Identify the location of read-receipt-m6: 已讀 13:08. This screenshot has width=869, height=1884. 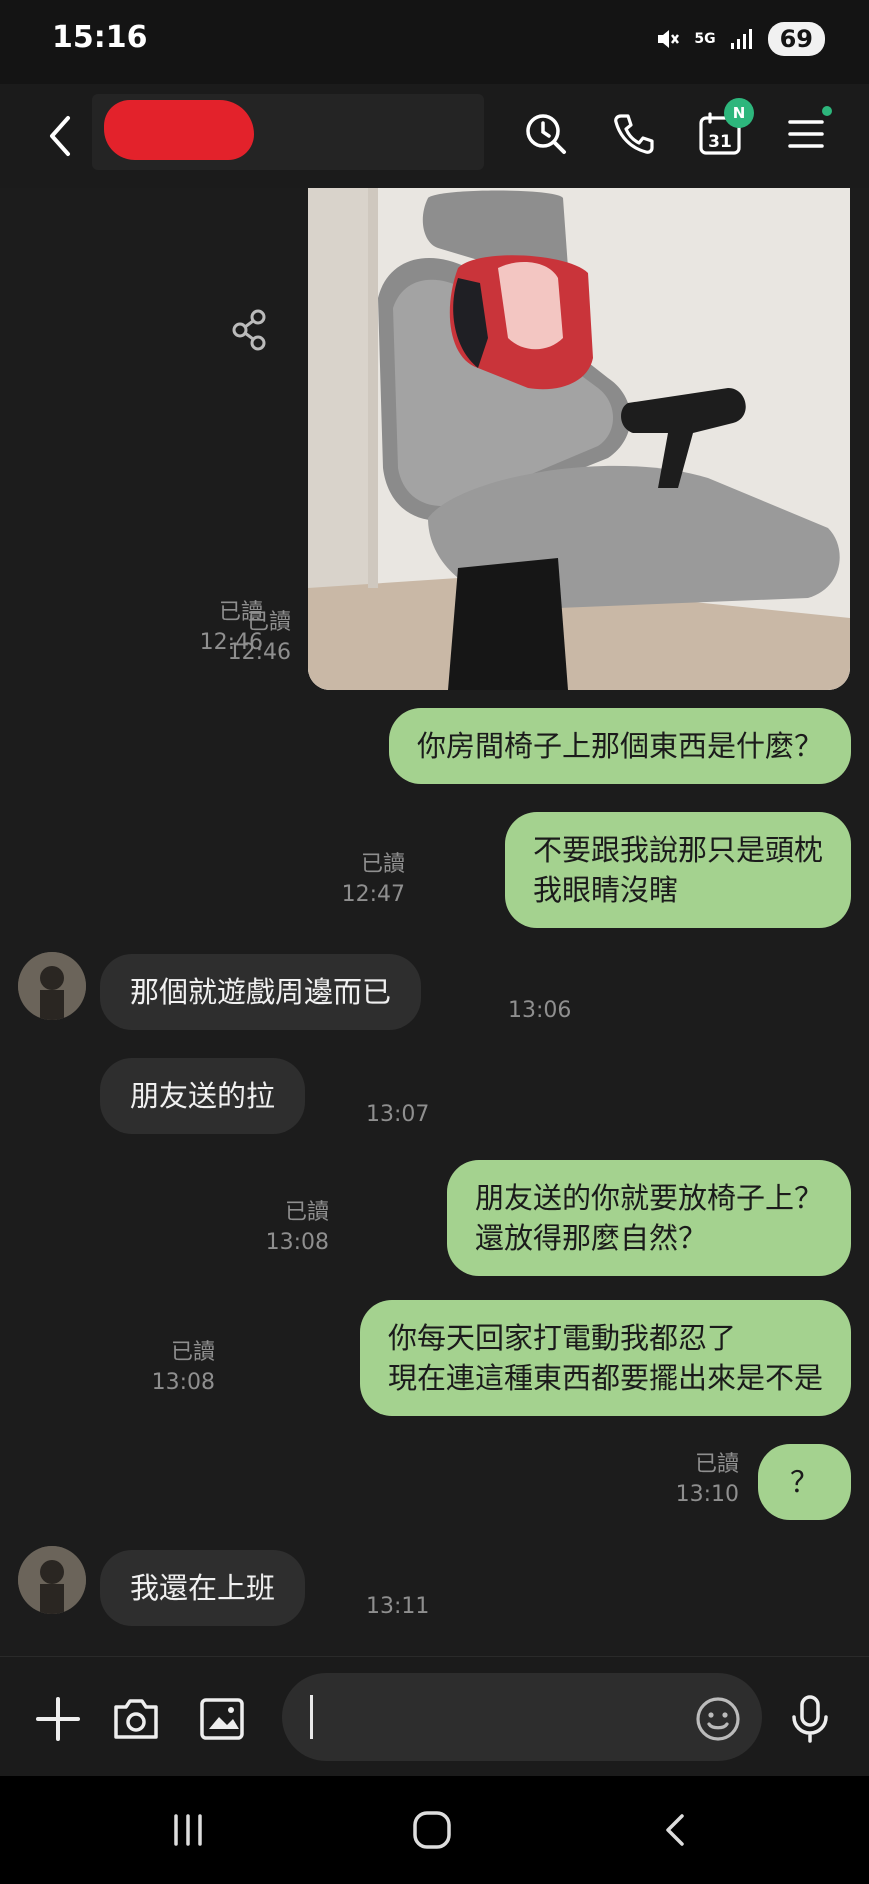
(183, 1367).